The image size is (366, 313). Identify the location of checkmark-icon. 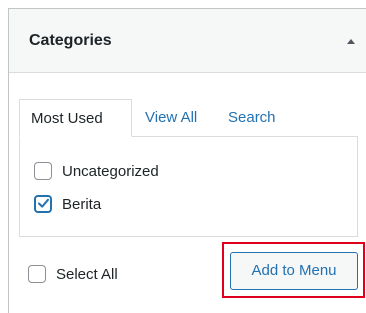
(43, 203).